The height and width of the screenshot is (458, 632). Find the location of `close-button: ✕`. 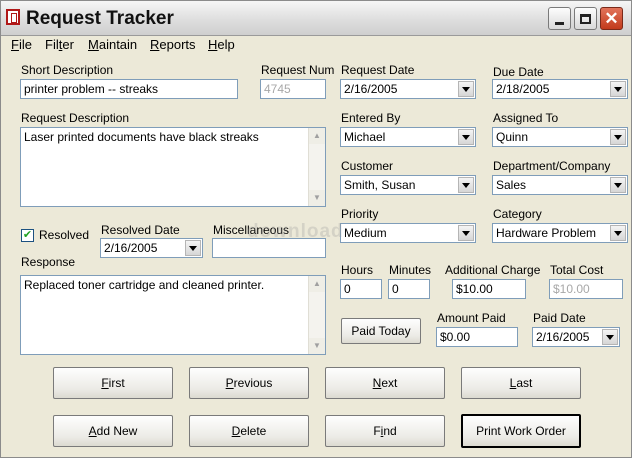

close-button: ✕ is located at coordinates (611, 18).